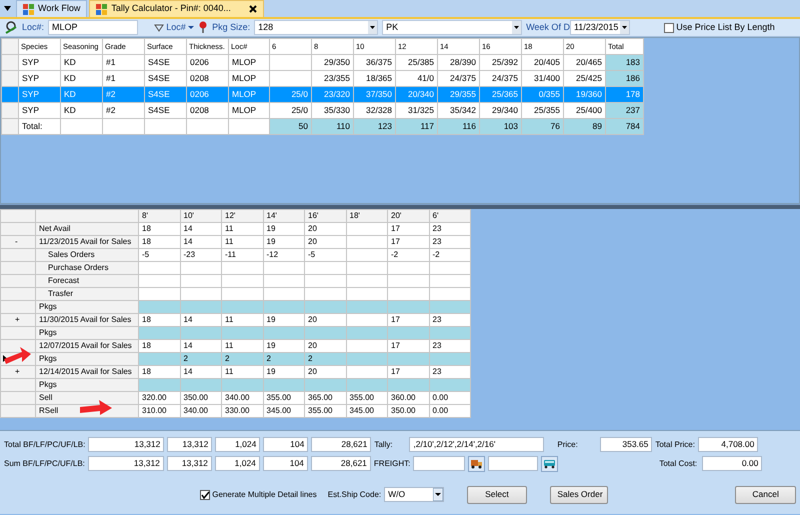 This screenshot has height=515, width=800. What do you see at coordinates (579, 495) in the screenshot?
I see `action-button: Sales Order` at bounding box center [579, 495].